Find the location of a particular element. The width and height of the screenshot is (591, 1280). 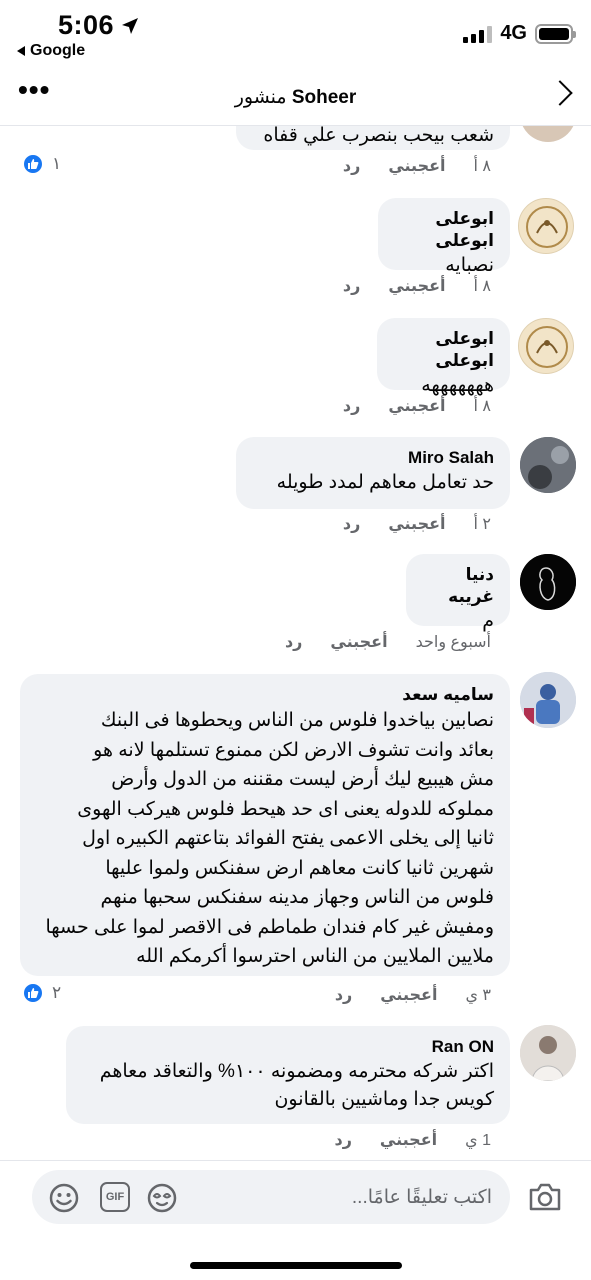

comment-bubble: دنيا غريبه م is located at coordinates (458, 593).